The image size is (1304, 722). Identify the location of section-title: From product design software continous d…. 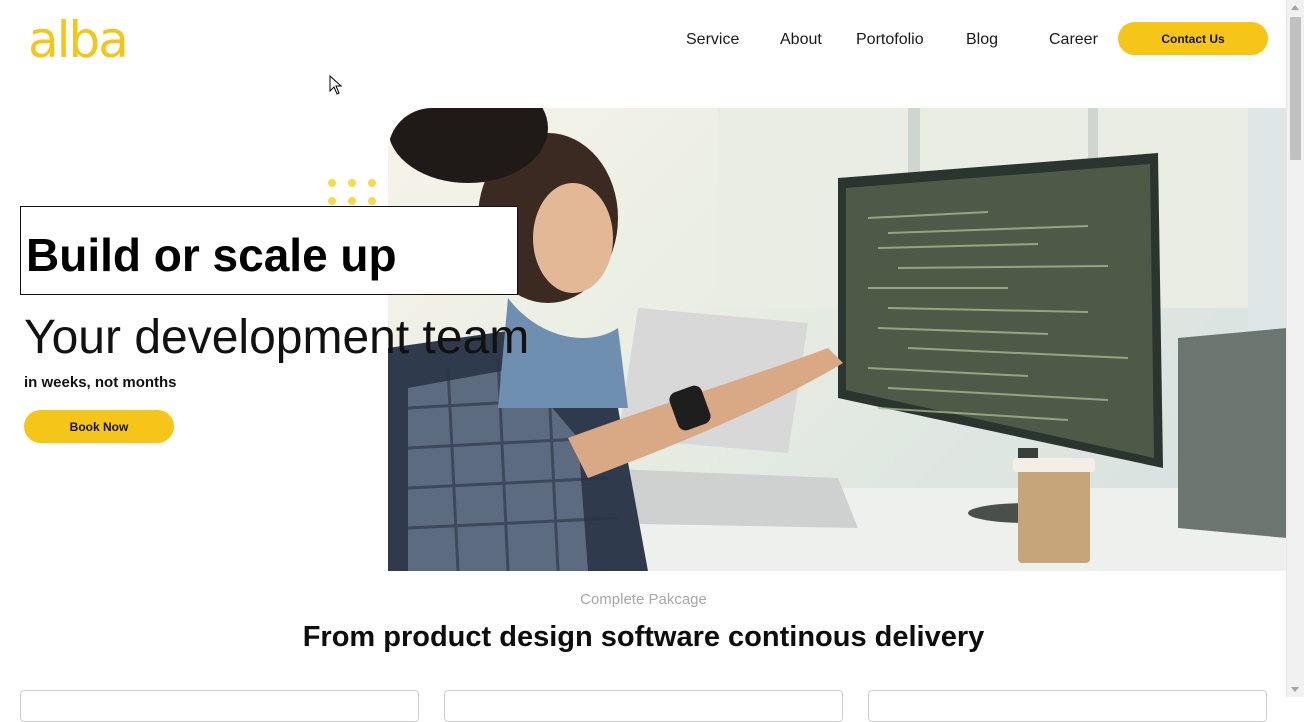
(643, 637).